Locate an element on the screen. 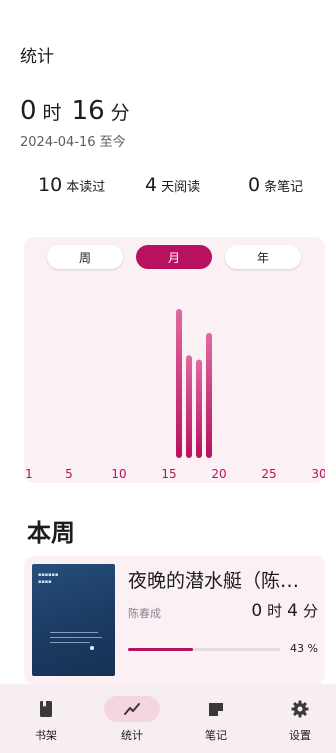 The height and width of the screenshot is (753, 336). book-icon is located at coordinates (46, 709).